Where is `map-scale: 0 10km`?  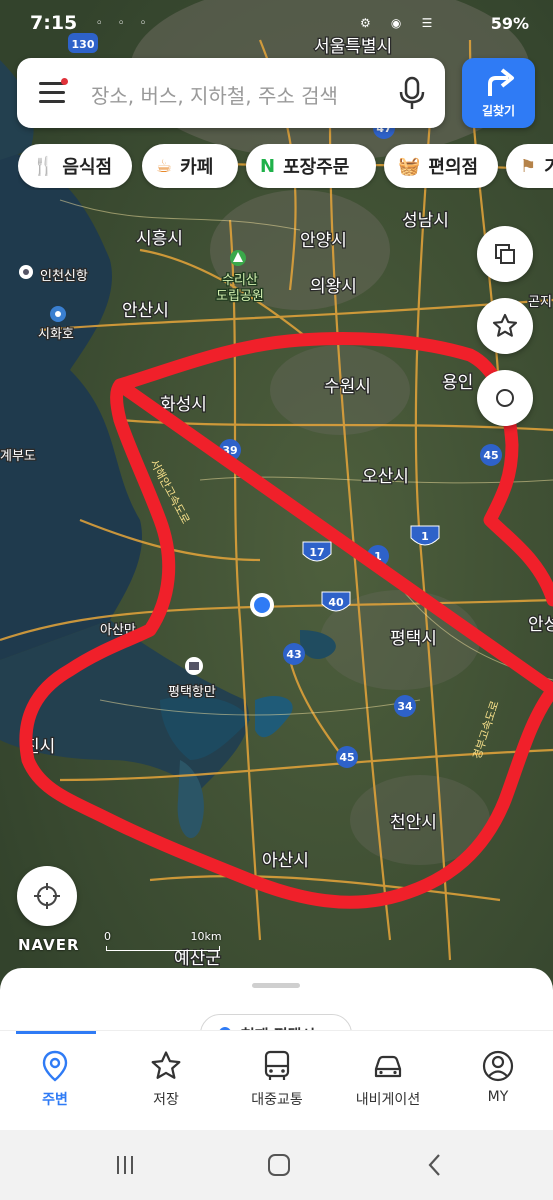
map-scale: 0 10km is located at coordinates (163, 936).